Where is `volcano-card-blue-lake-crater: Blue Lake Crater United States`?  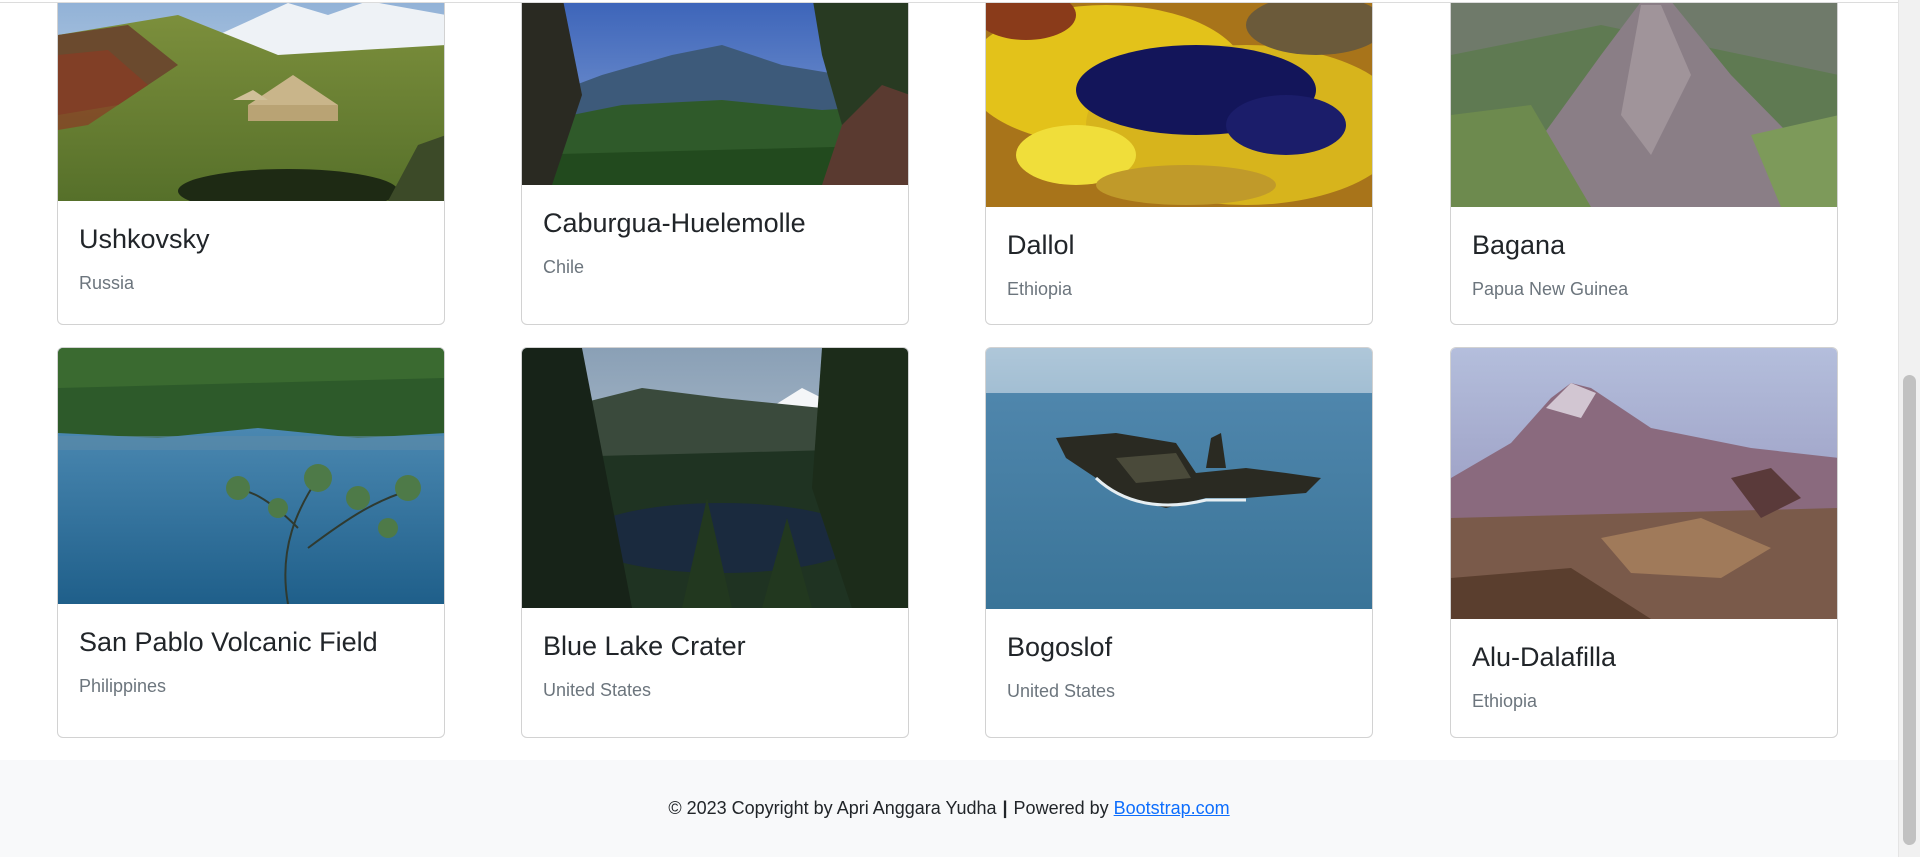
volcano-card-blue-lake-crater: Blue Lake Crater United States is located at coordinates (715, 542).